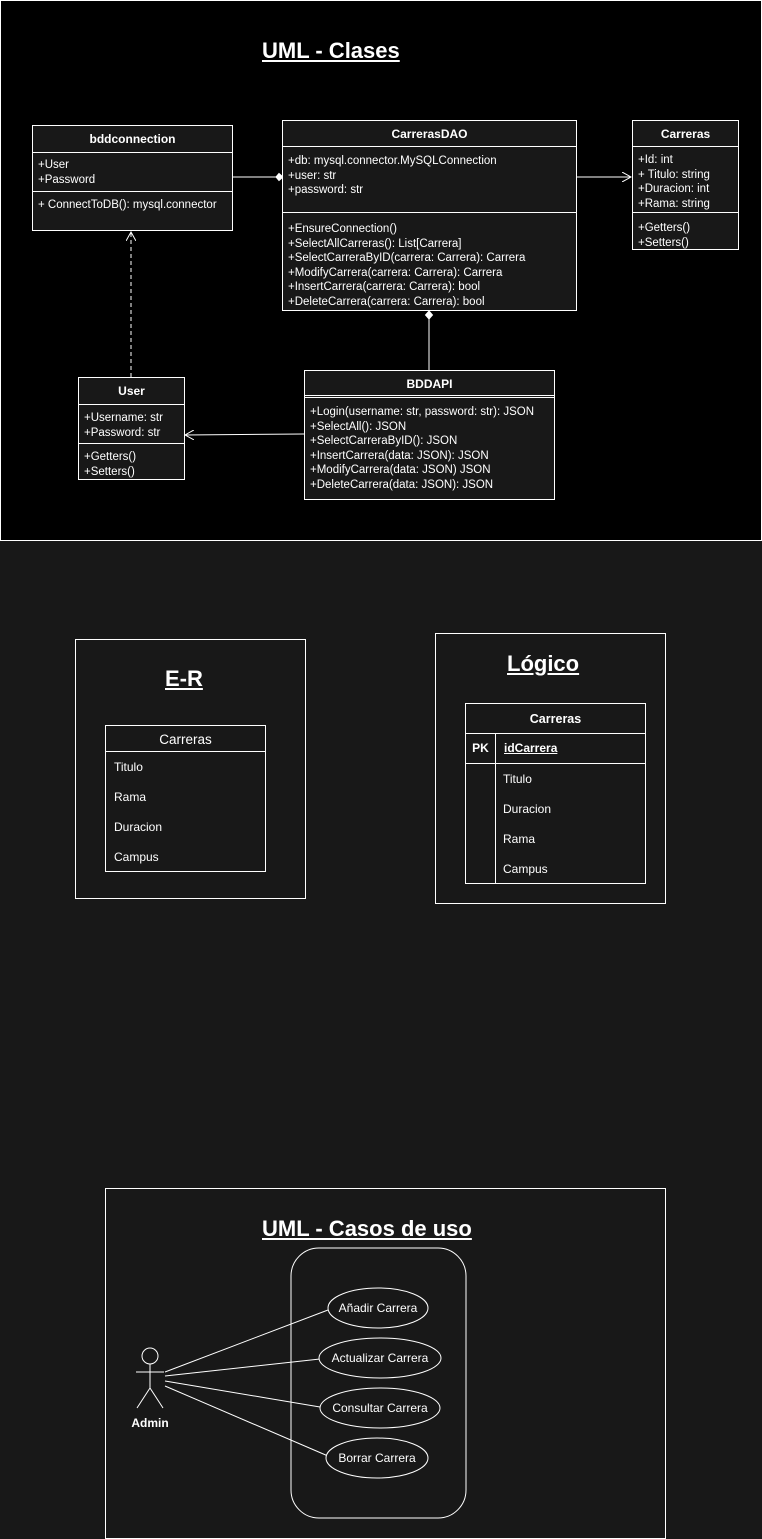 The width and height of the screenshot is (762, 1539). Describe the element at coordinates (150, 1423) in the screenshot. I see `actor-admin-label: Admin` at that location.